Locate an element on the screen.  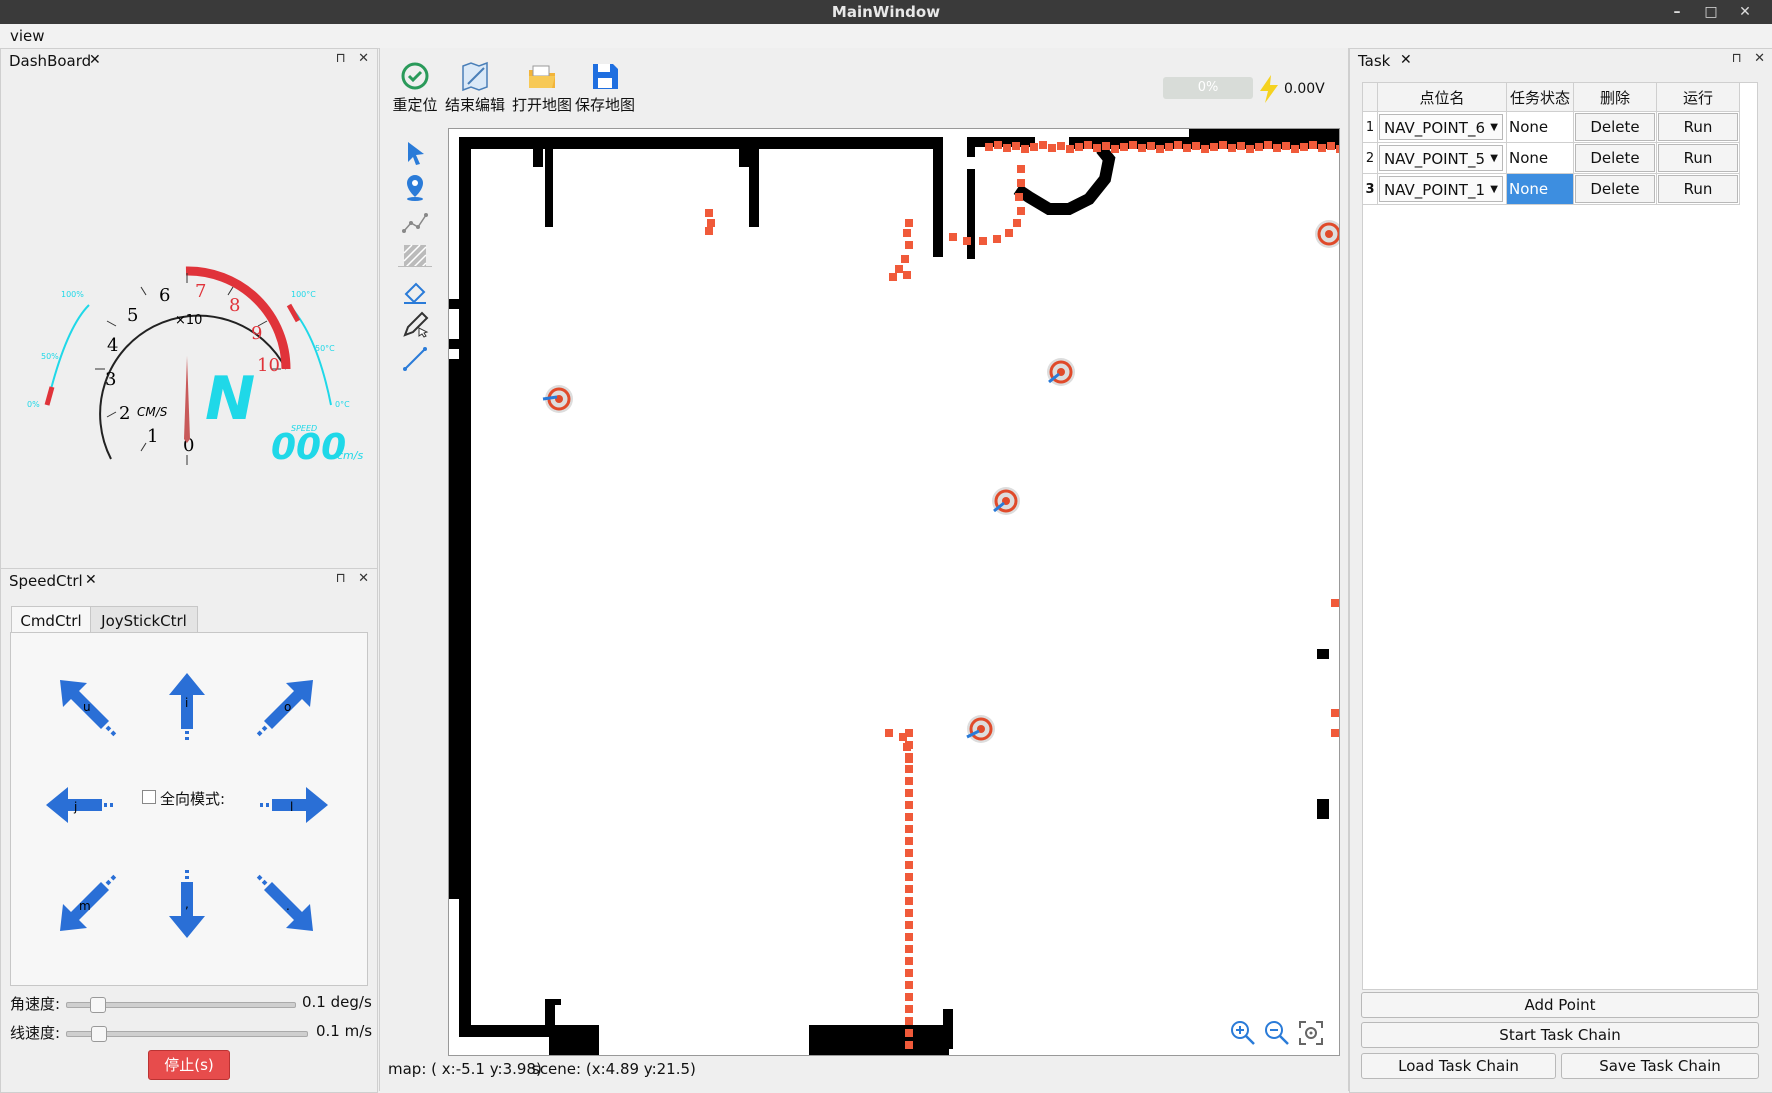
line-tool-icon is located at coordinates (415, 359).